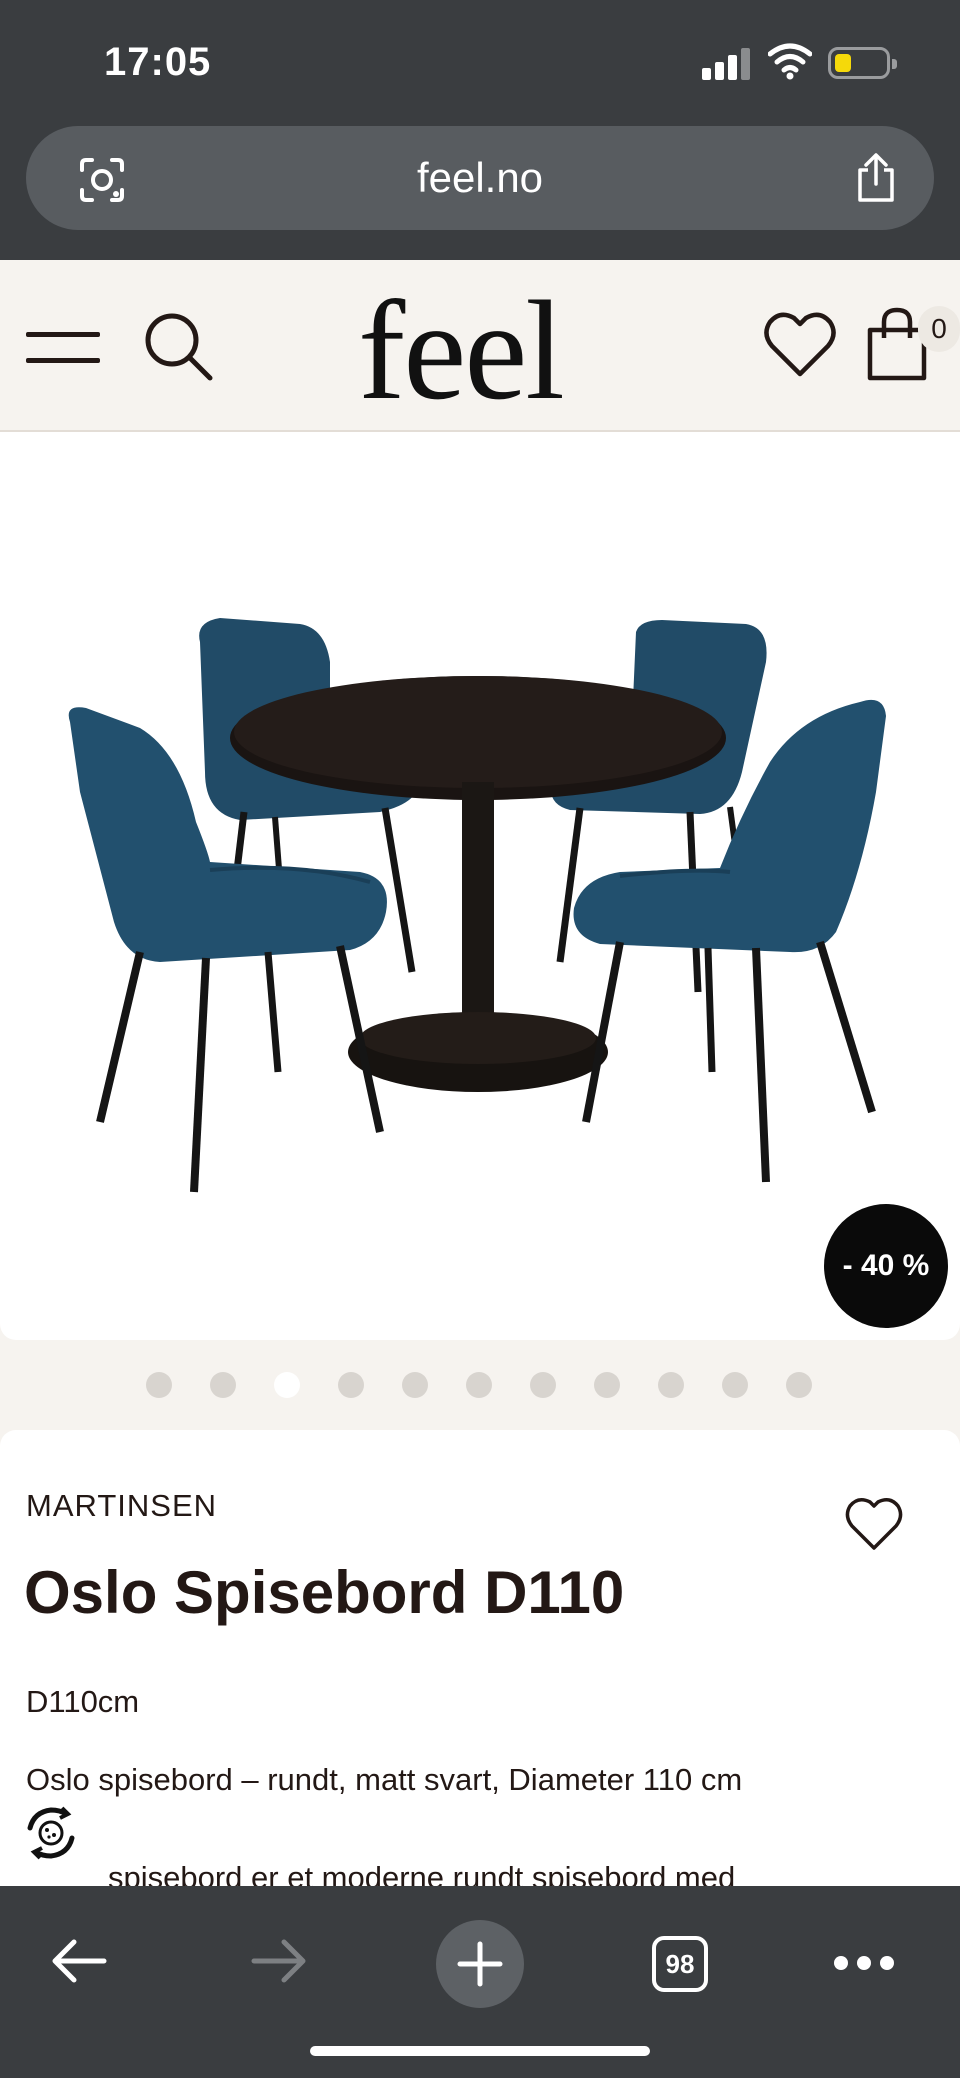 This screenshot has height=2078, width=960. I want to click on more-dots-icon, so click(864, 1964).